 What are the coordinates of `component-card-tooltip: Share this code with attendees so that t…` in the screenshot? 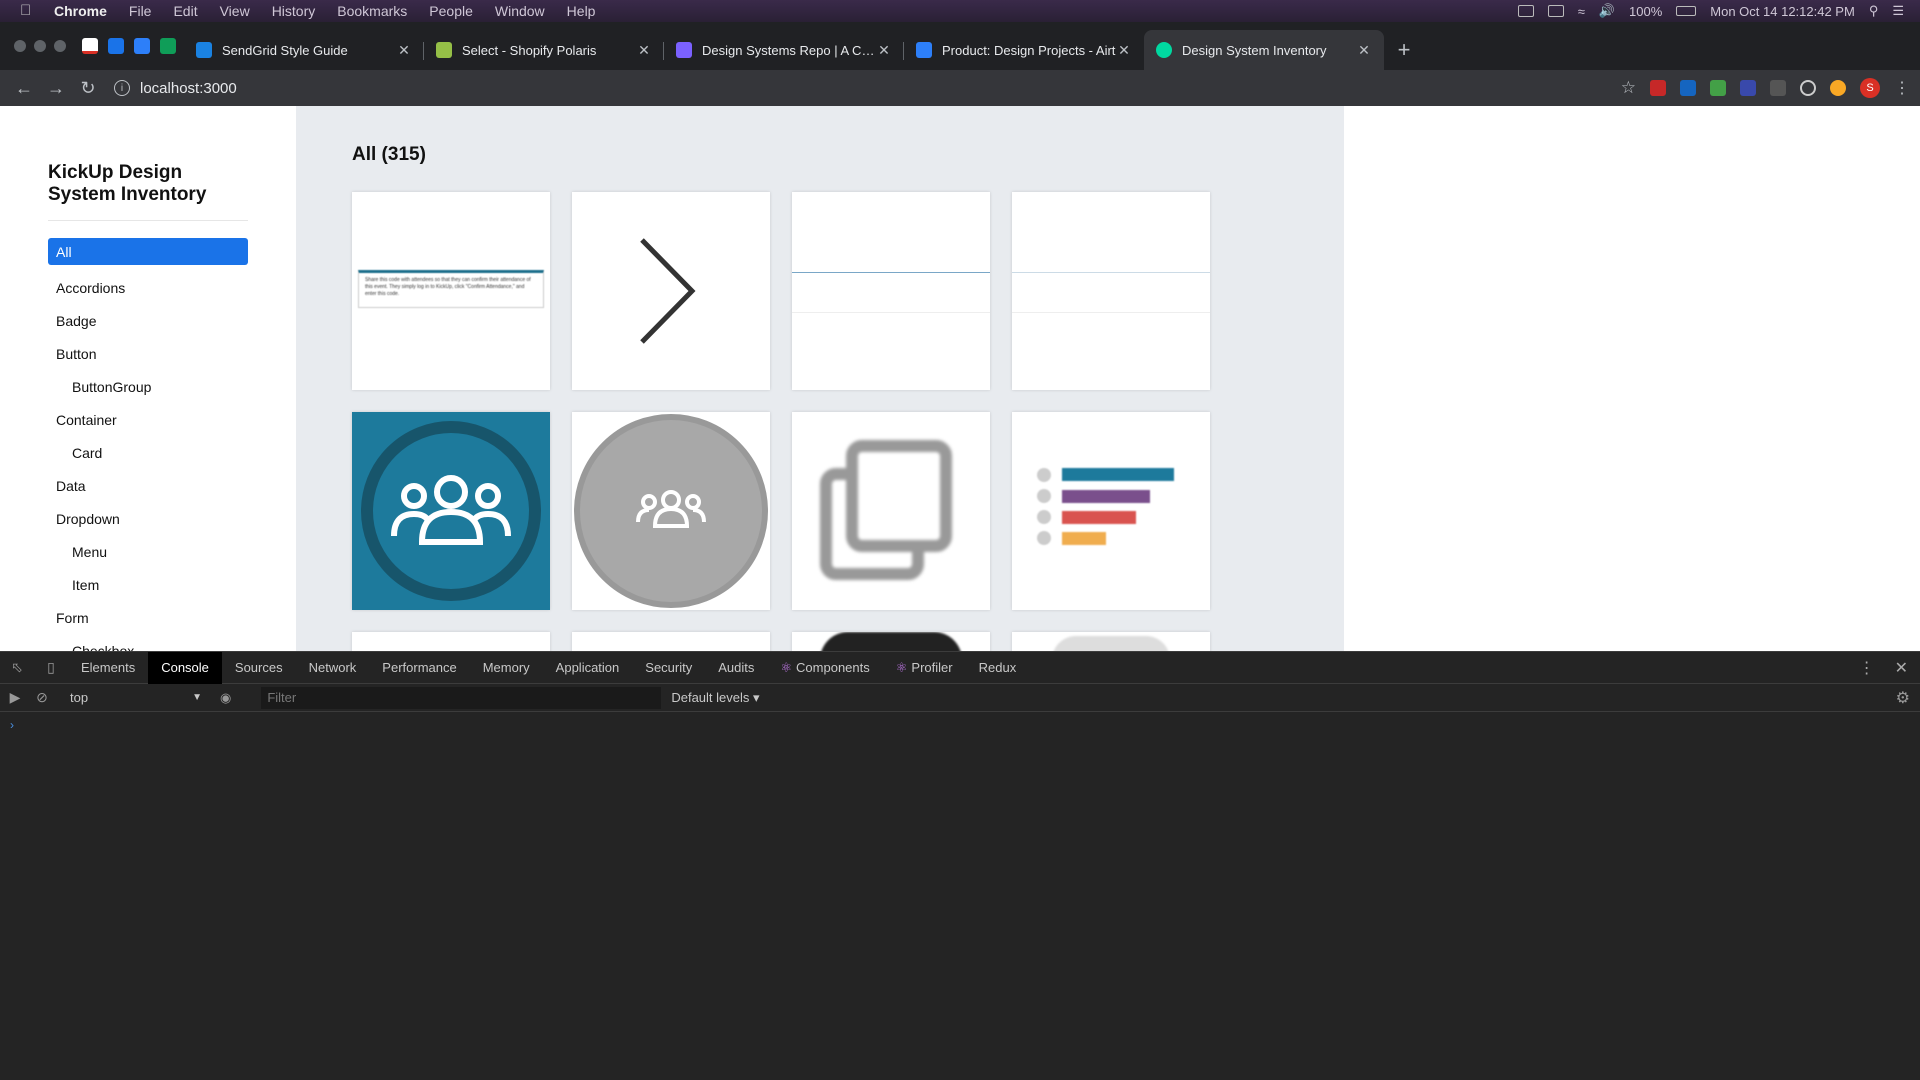 It's located at (451, 291).